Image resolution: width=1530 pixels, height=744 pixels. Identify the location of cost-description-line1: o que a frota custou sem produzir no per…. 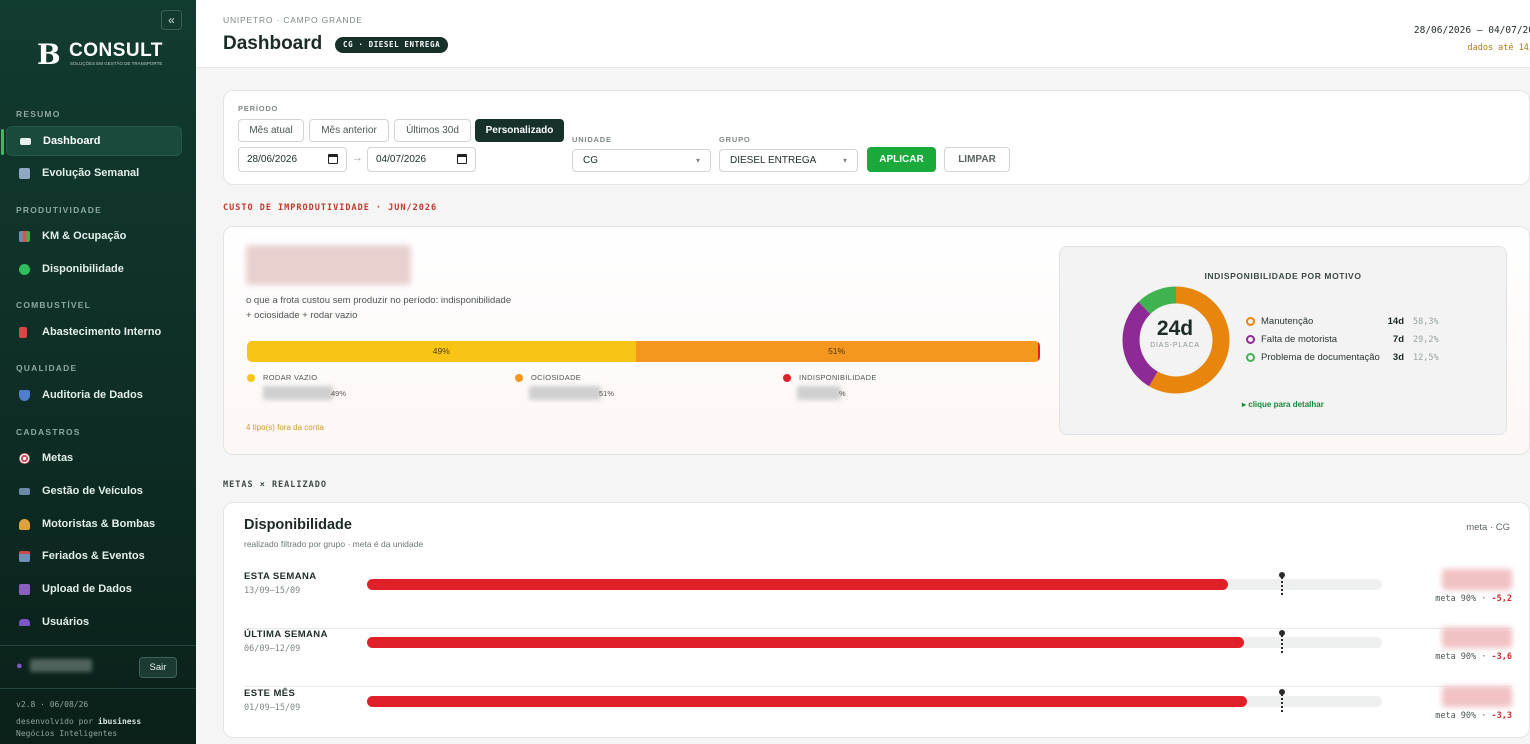
(379, 300).